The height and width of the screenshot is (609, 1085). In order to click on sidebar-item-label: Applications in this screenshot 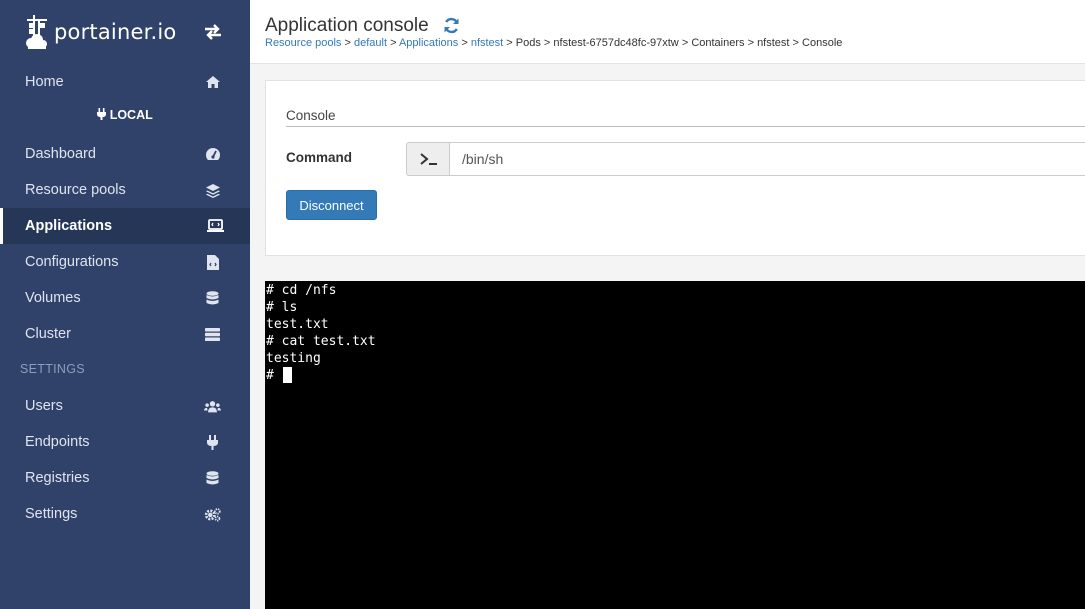, I will do `click(69, 226)`.